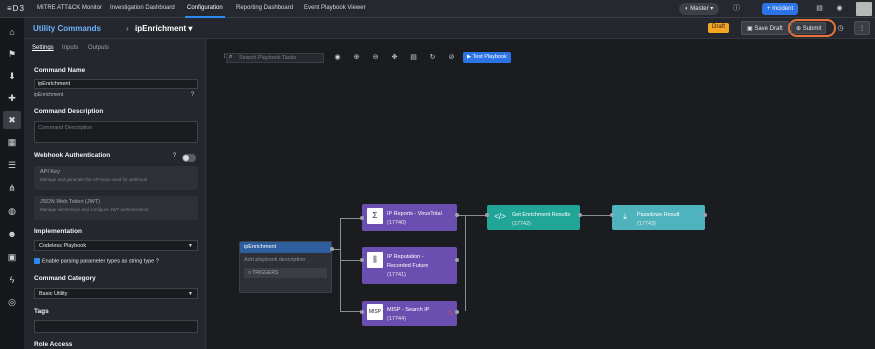 The height and width of the screenshot is (349, 875). I want to click on tab-reporting-dashboard: Reporting Dashboard, so click(264, 8).